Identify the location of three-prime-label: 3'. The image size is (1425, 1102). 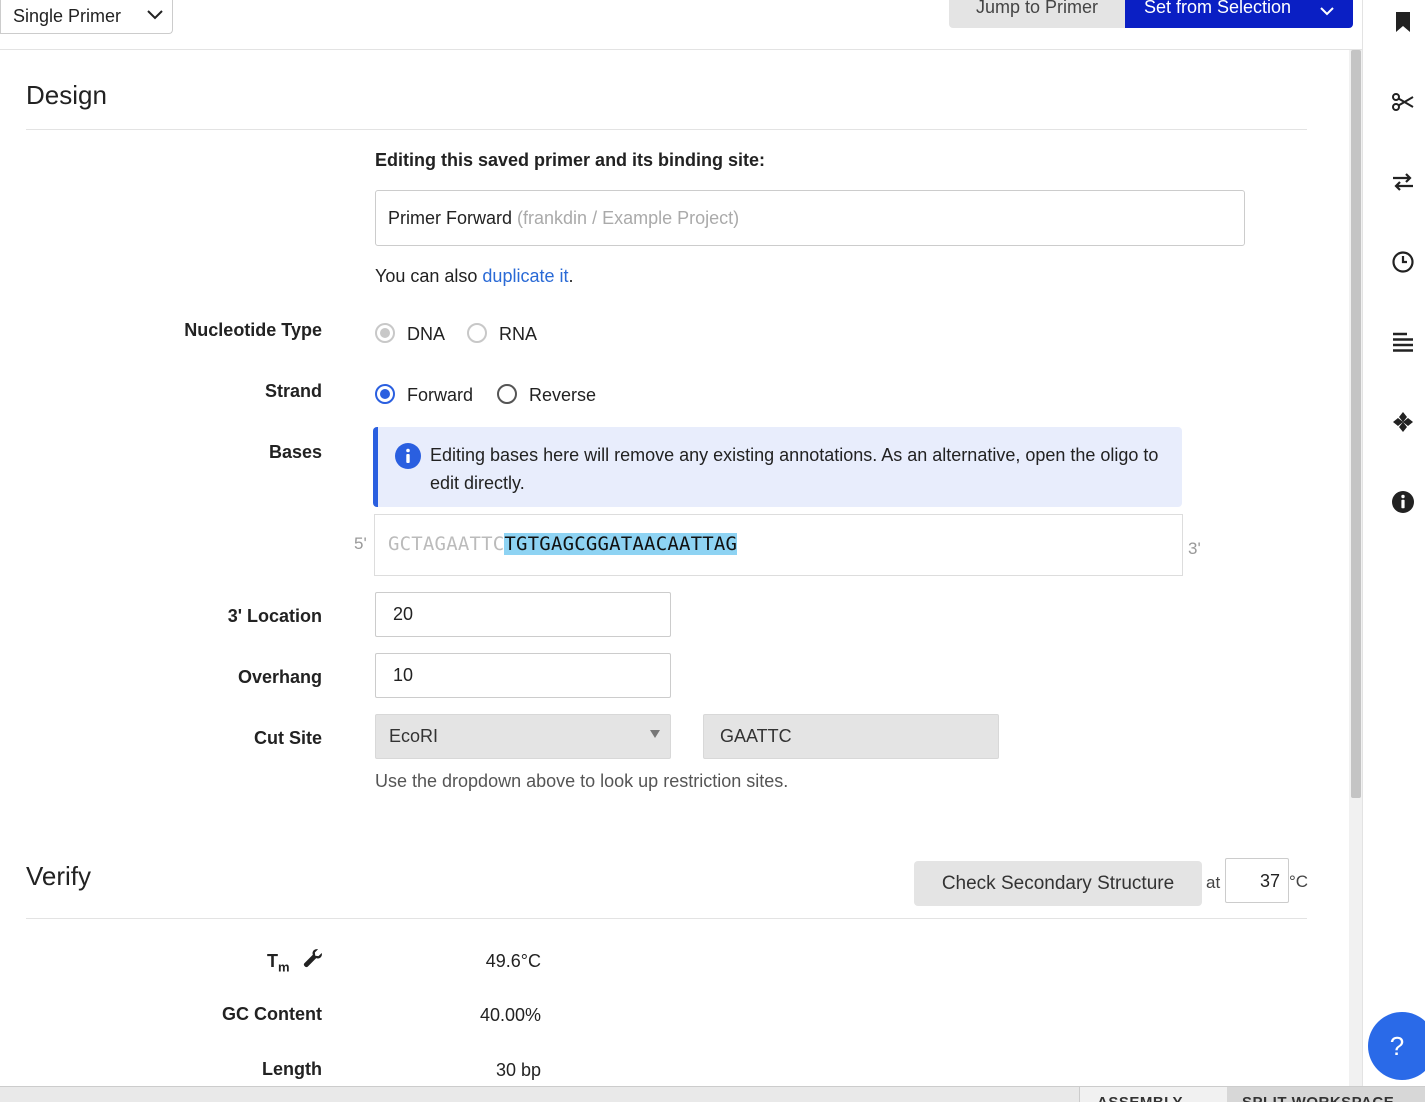
(1194, 548).